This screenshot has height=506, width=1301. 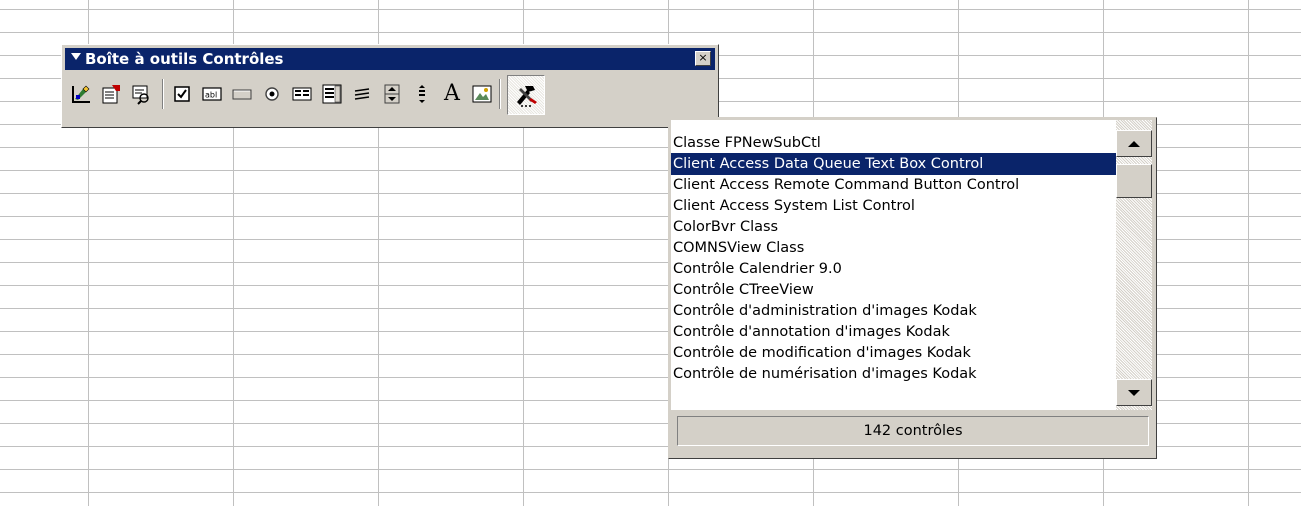 What do you see at coordinates (896, 206) in the screenshot?
I see `list-item: Client Access System List Control` at bounding box center [896, 206].